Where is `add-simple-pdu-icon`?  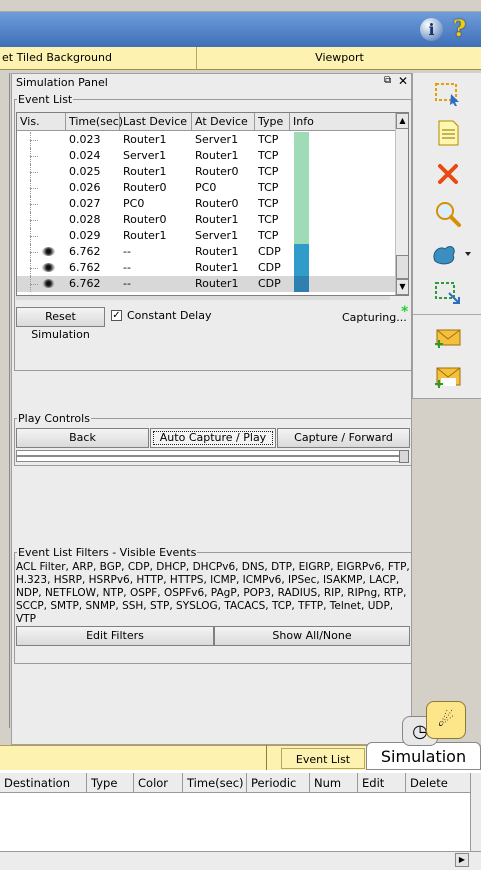
add-simple-pdu-icon is located at coordinates (448, 337).